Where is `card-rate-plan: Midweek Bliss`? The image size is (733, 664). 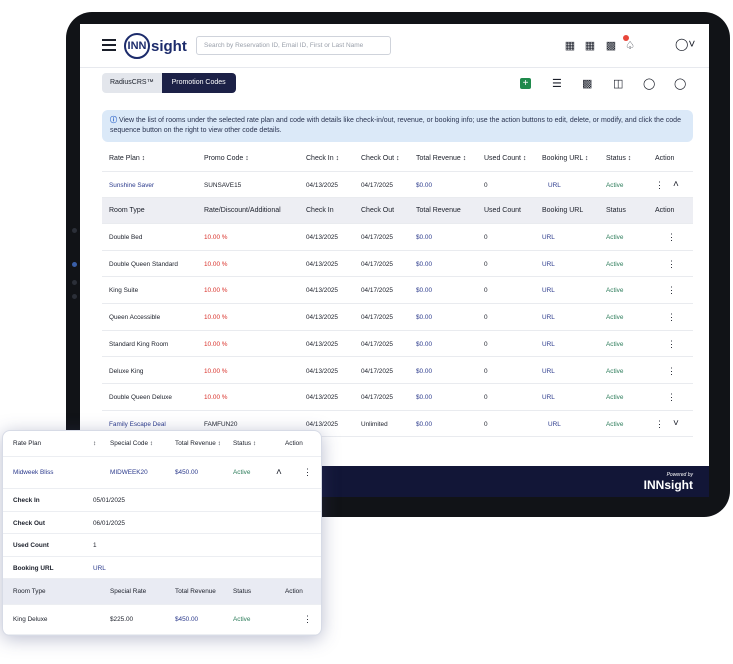
card-rate-plan: Midweek Bliss is located at coordinates (33, 472).